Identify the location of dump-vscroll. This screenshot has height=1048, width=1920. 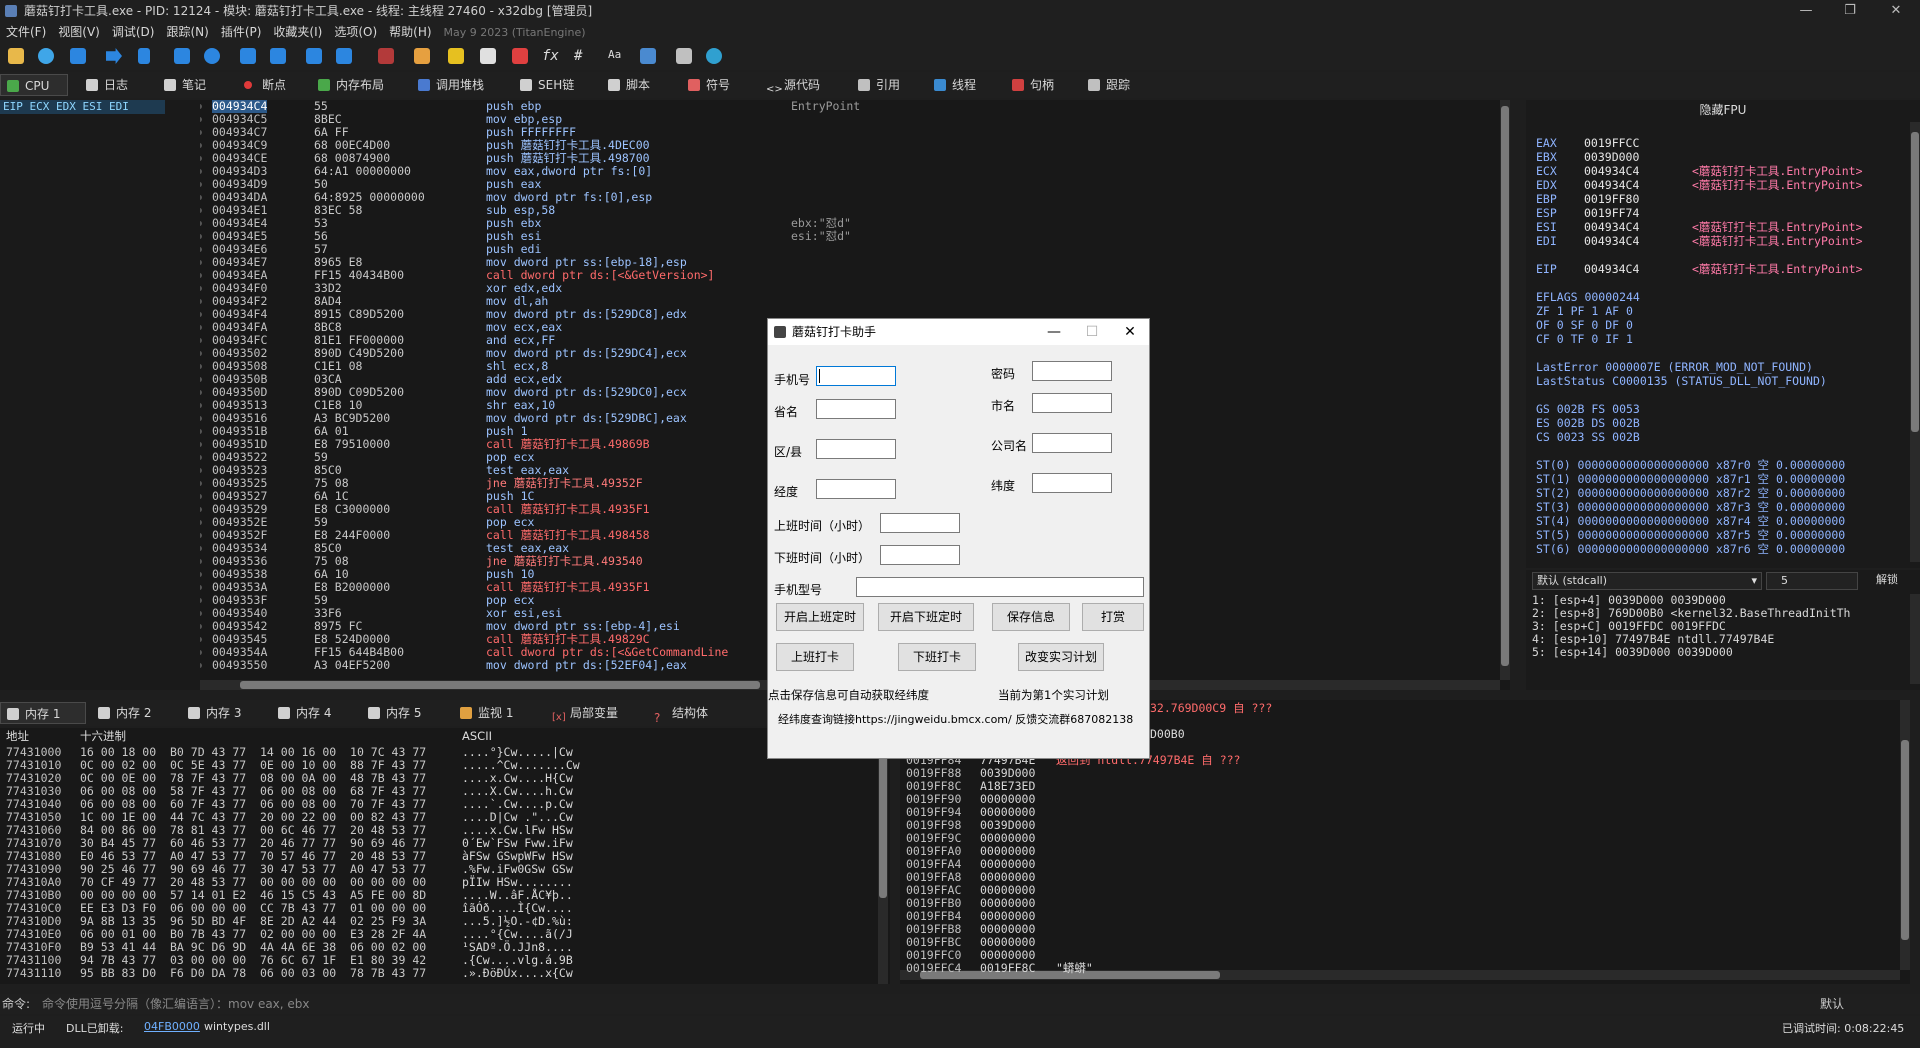
(883, 856).